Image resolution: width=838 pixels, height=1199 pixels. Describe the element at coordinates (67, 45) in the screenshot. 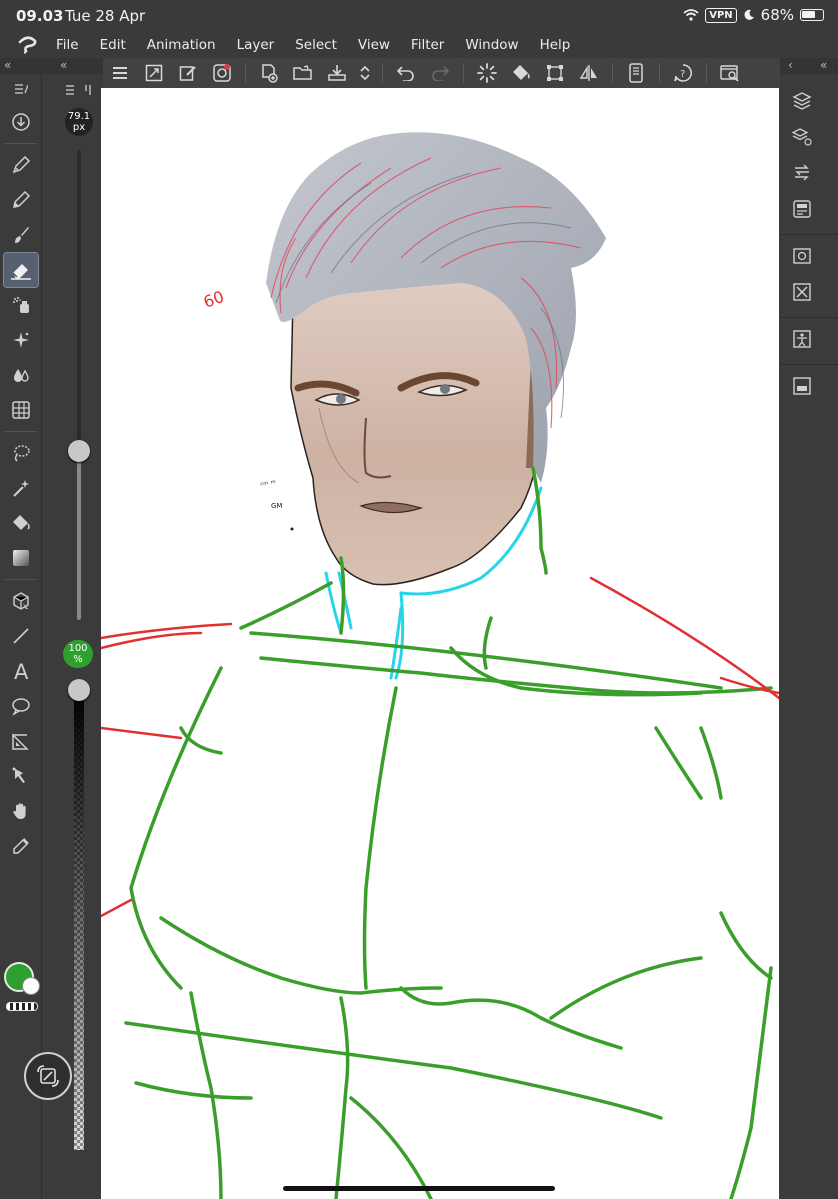

I see `menu-file: File` at that location.